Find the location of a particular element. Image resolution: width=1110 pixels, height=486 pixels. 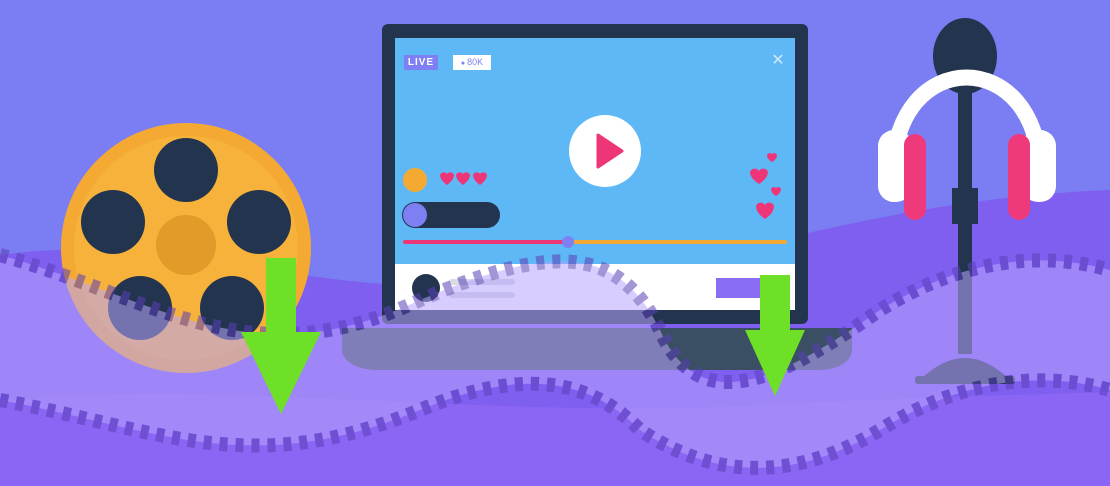

viewer-count-label: 80K is located at coordinates (475, 62).